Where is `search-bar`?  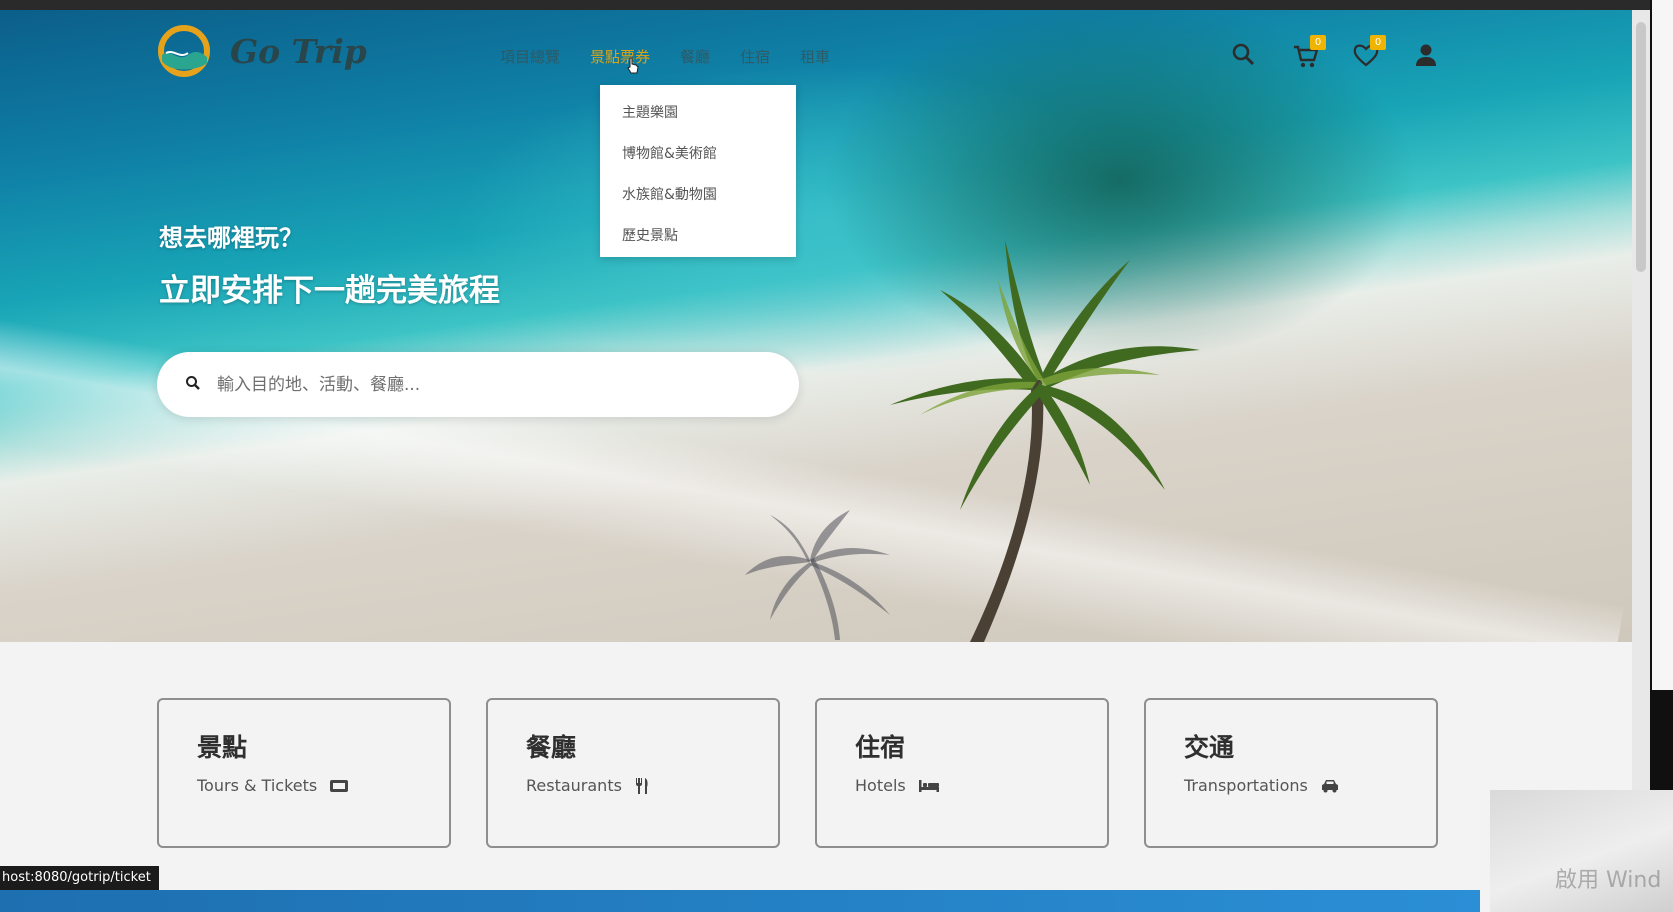
search-bar is located at coordinates (478, 384).